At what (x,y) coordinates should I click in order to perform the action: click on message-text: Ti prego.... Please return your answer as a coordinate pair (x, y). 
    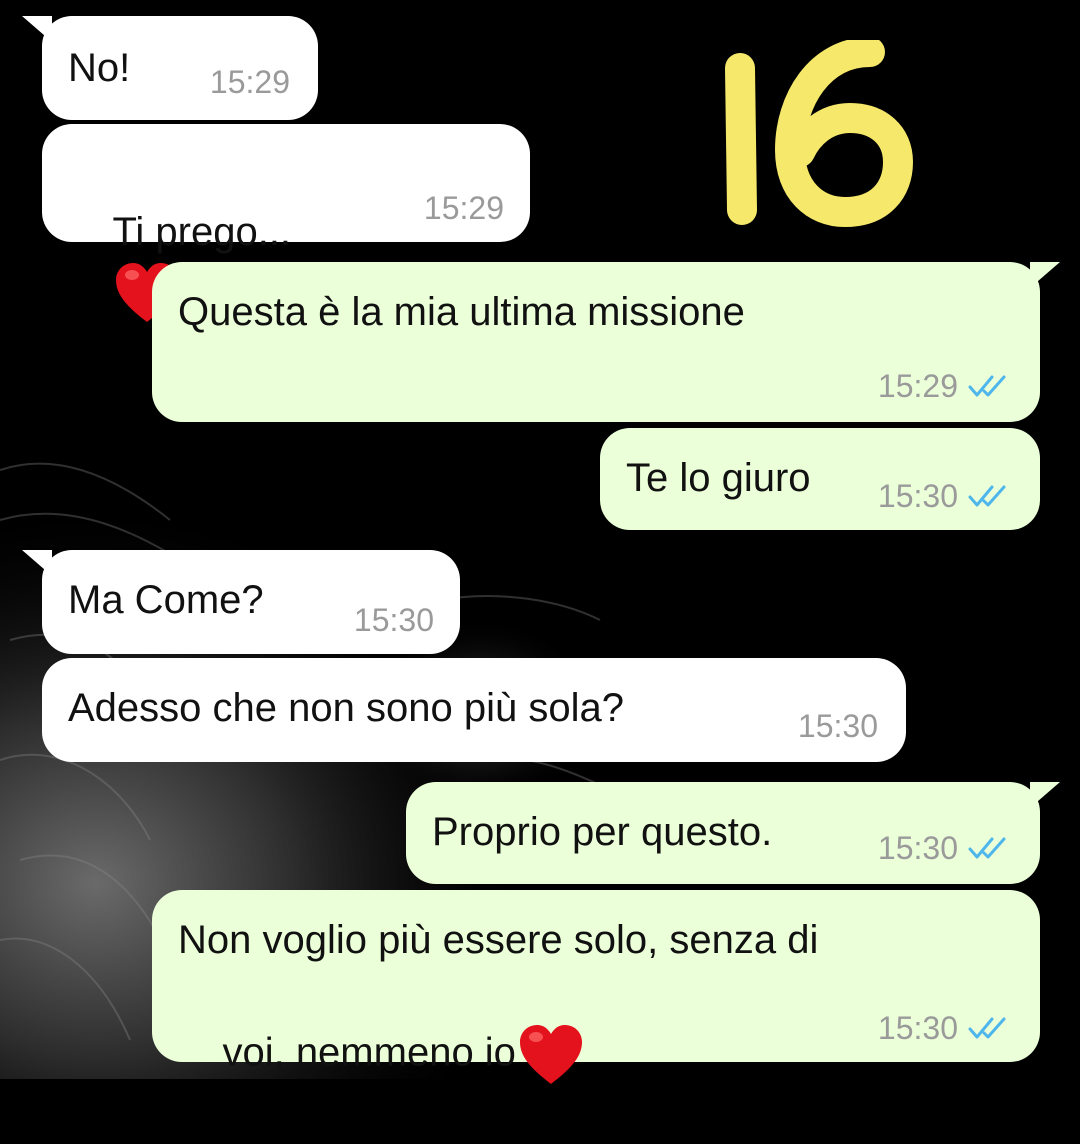
    Looking at the image, I should click on (202, 232).